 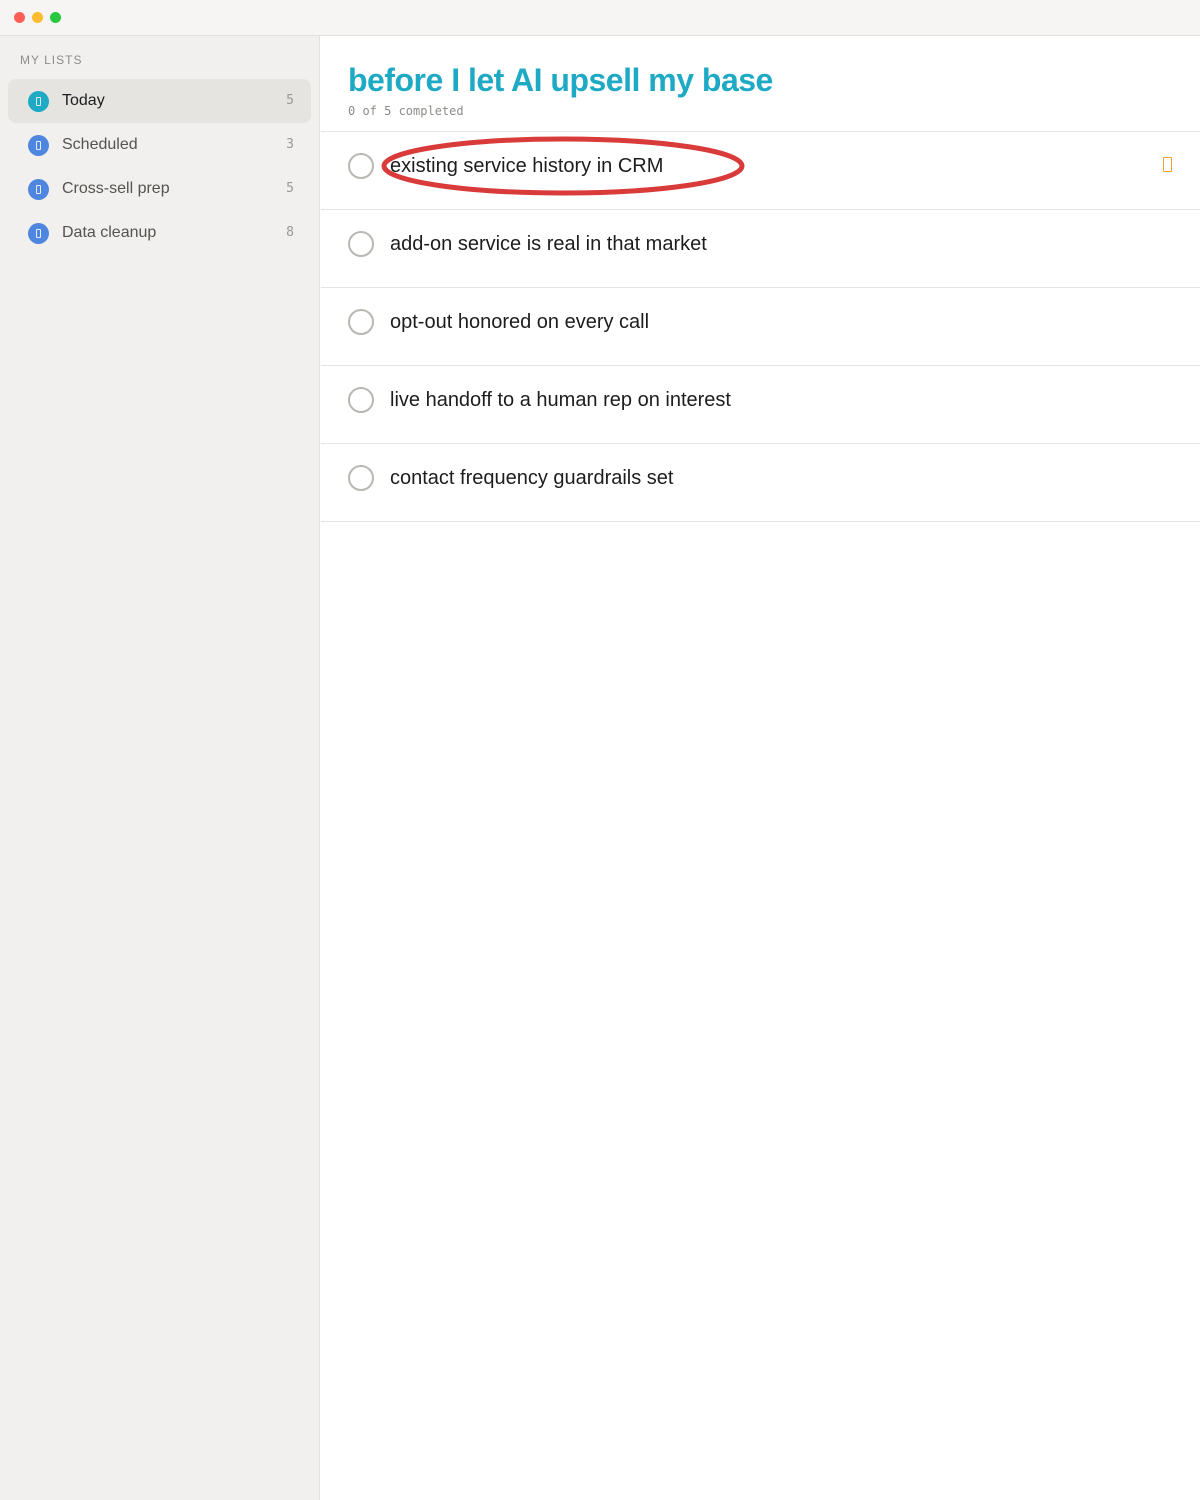 What do you see at coordinates (100, 144) in the screenshot?
I see `sidebar-item-label: Scheduled` at bounding box center [100, 144].